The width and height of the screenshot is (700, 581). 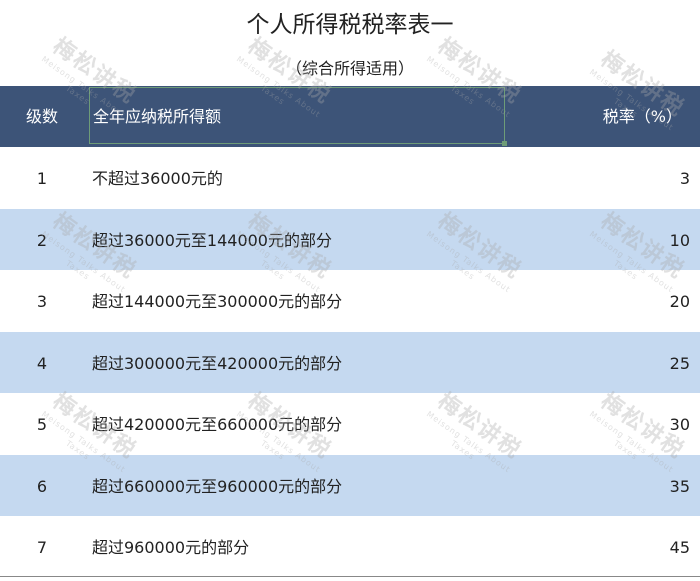 I want to click on level-cell: 1, so click(x=42, y=177).